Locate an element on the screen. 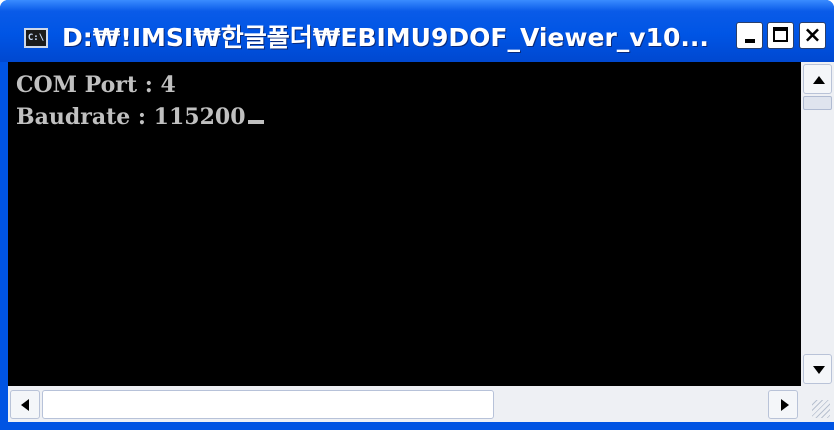 Image resolution: width=834 pixels, height=430 pixels. minimize-button is located at coordinates (749, 35).